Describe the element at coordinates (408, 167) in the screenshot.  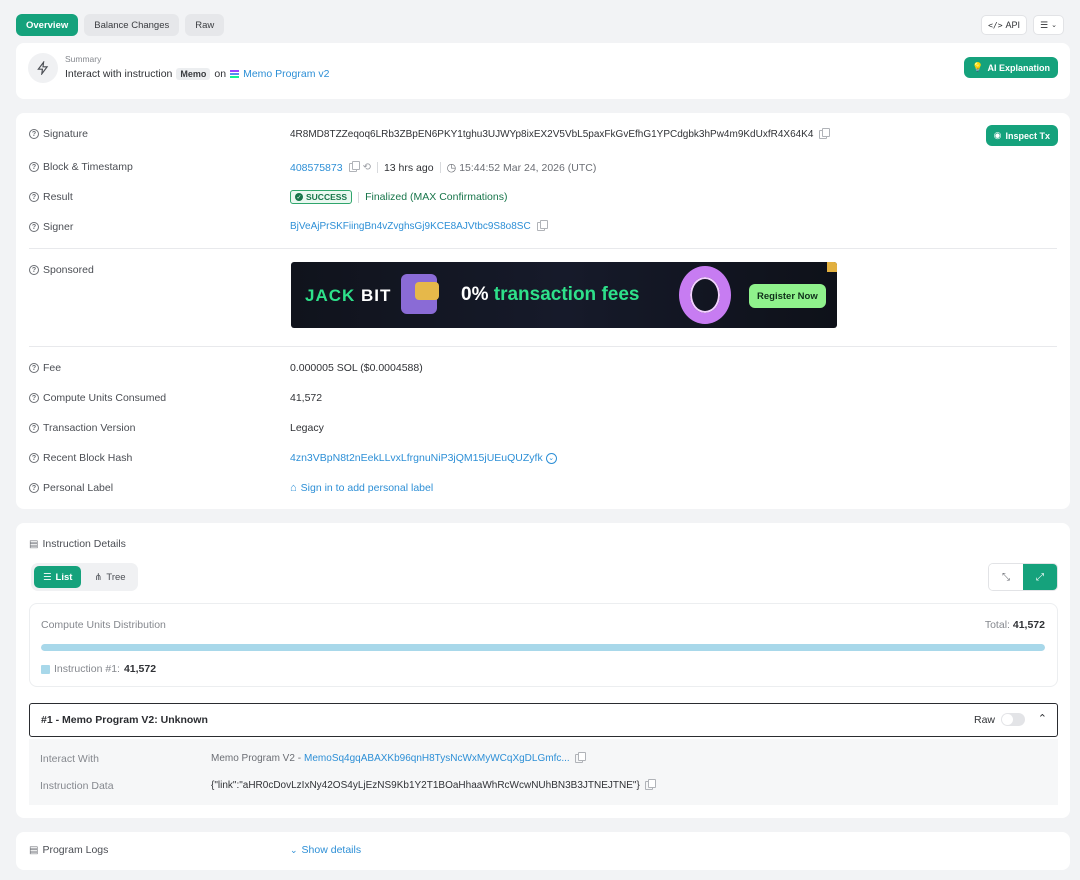
I see `block-ago: 13 hrs ago` at that location.